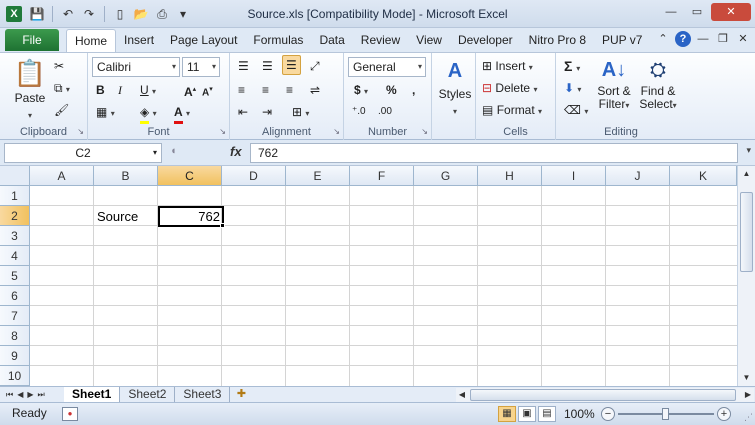  What do you see at coordinates (136, 67) in the screenshot?
I see `font-name-box: Calibri ▾` at bounding box center [136, 67].